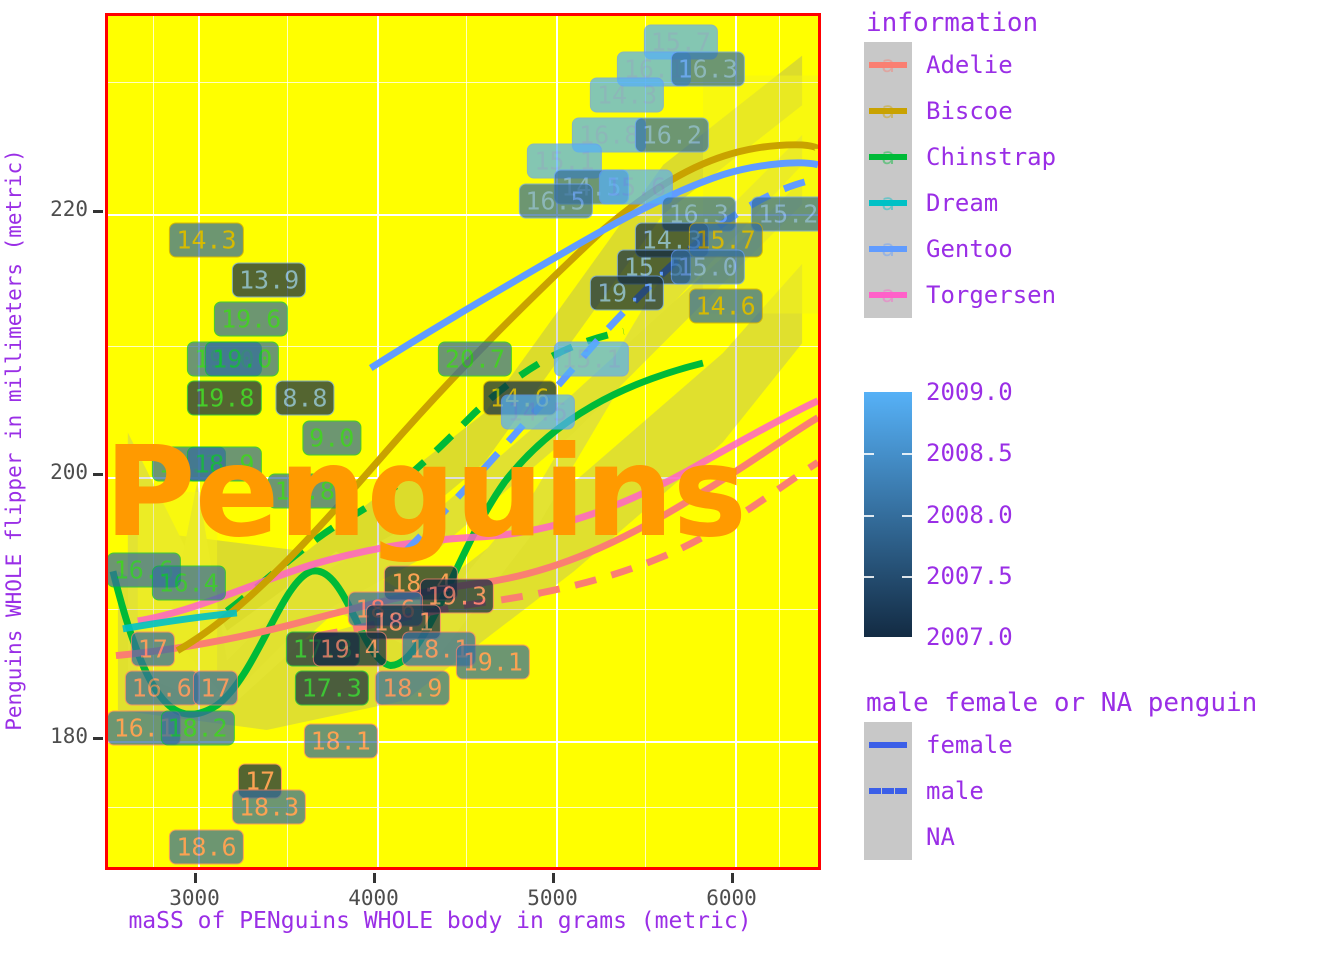 The height and width of the screenshot is (960, 1344). What do you see at coordinates (69, 472) in the screenshot?
I see `y-tick-label: 200` at bounding box center [69, 472].